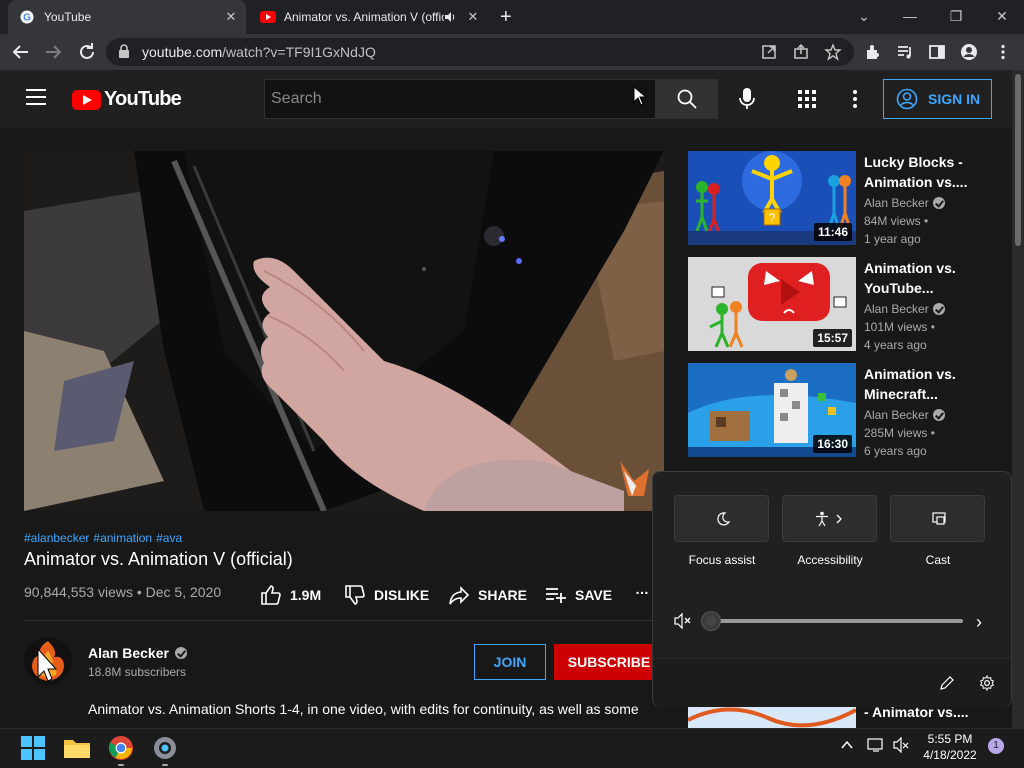 Image resolution: width=1024 pixels, height=768 pixels. Describe the element at coordinates (460, 99) in the screenshot. I see `search-input: Search` at that location.